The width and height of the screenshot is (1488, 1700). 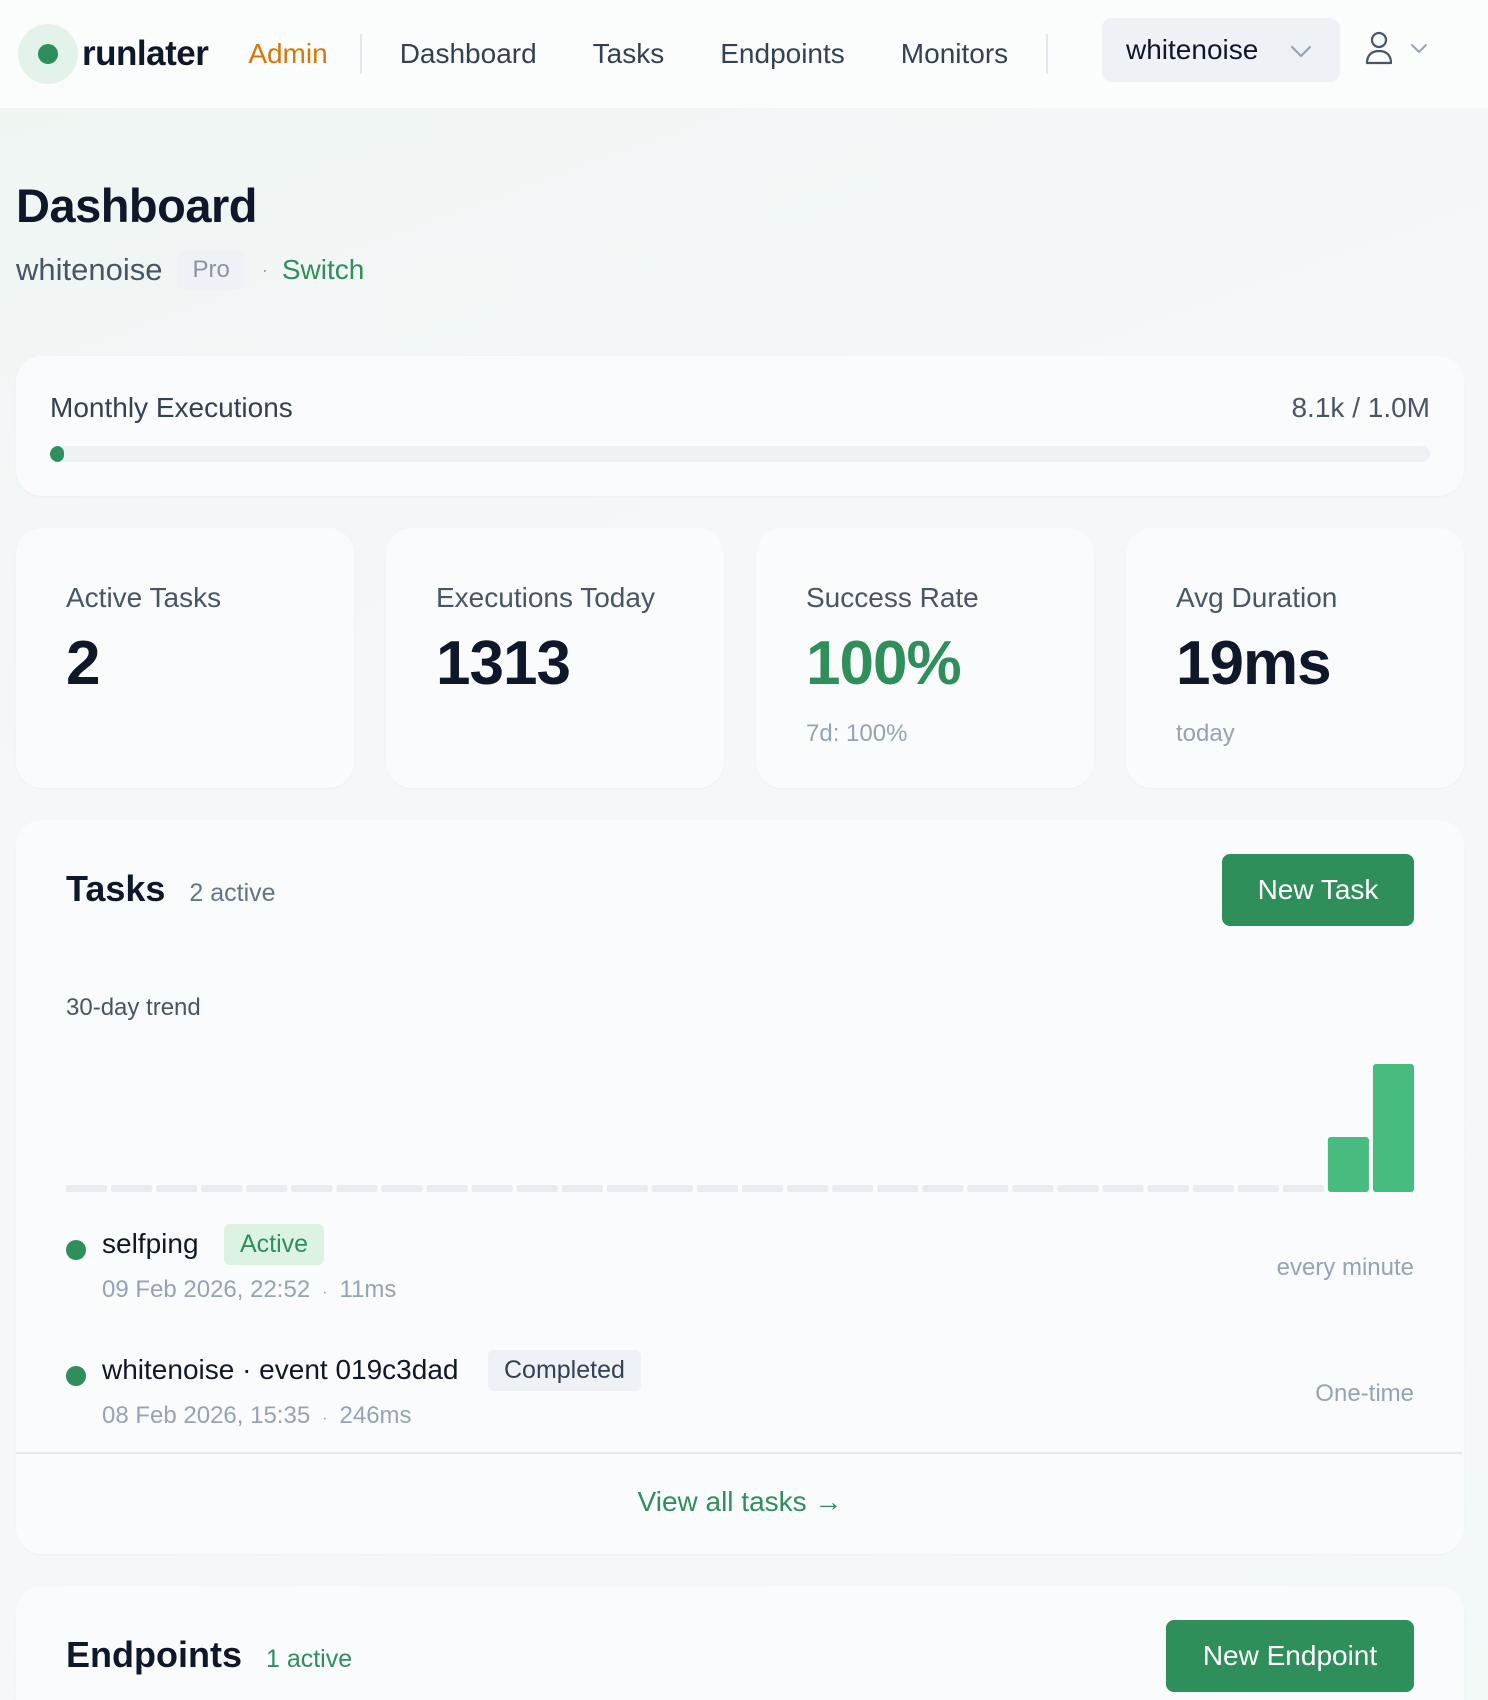 I want to click on endpoints-card: Endpoints 1 active New Endpoint, so click(x=740, y=1643).